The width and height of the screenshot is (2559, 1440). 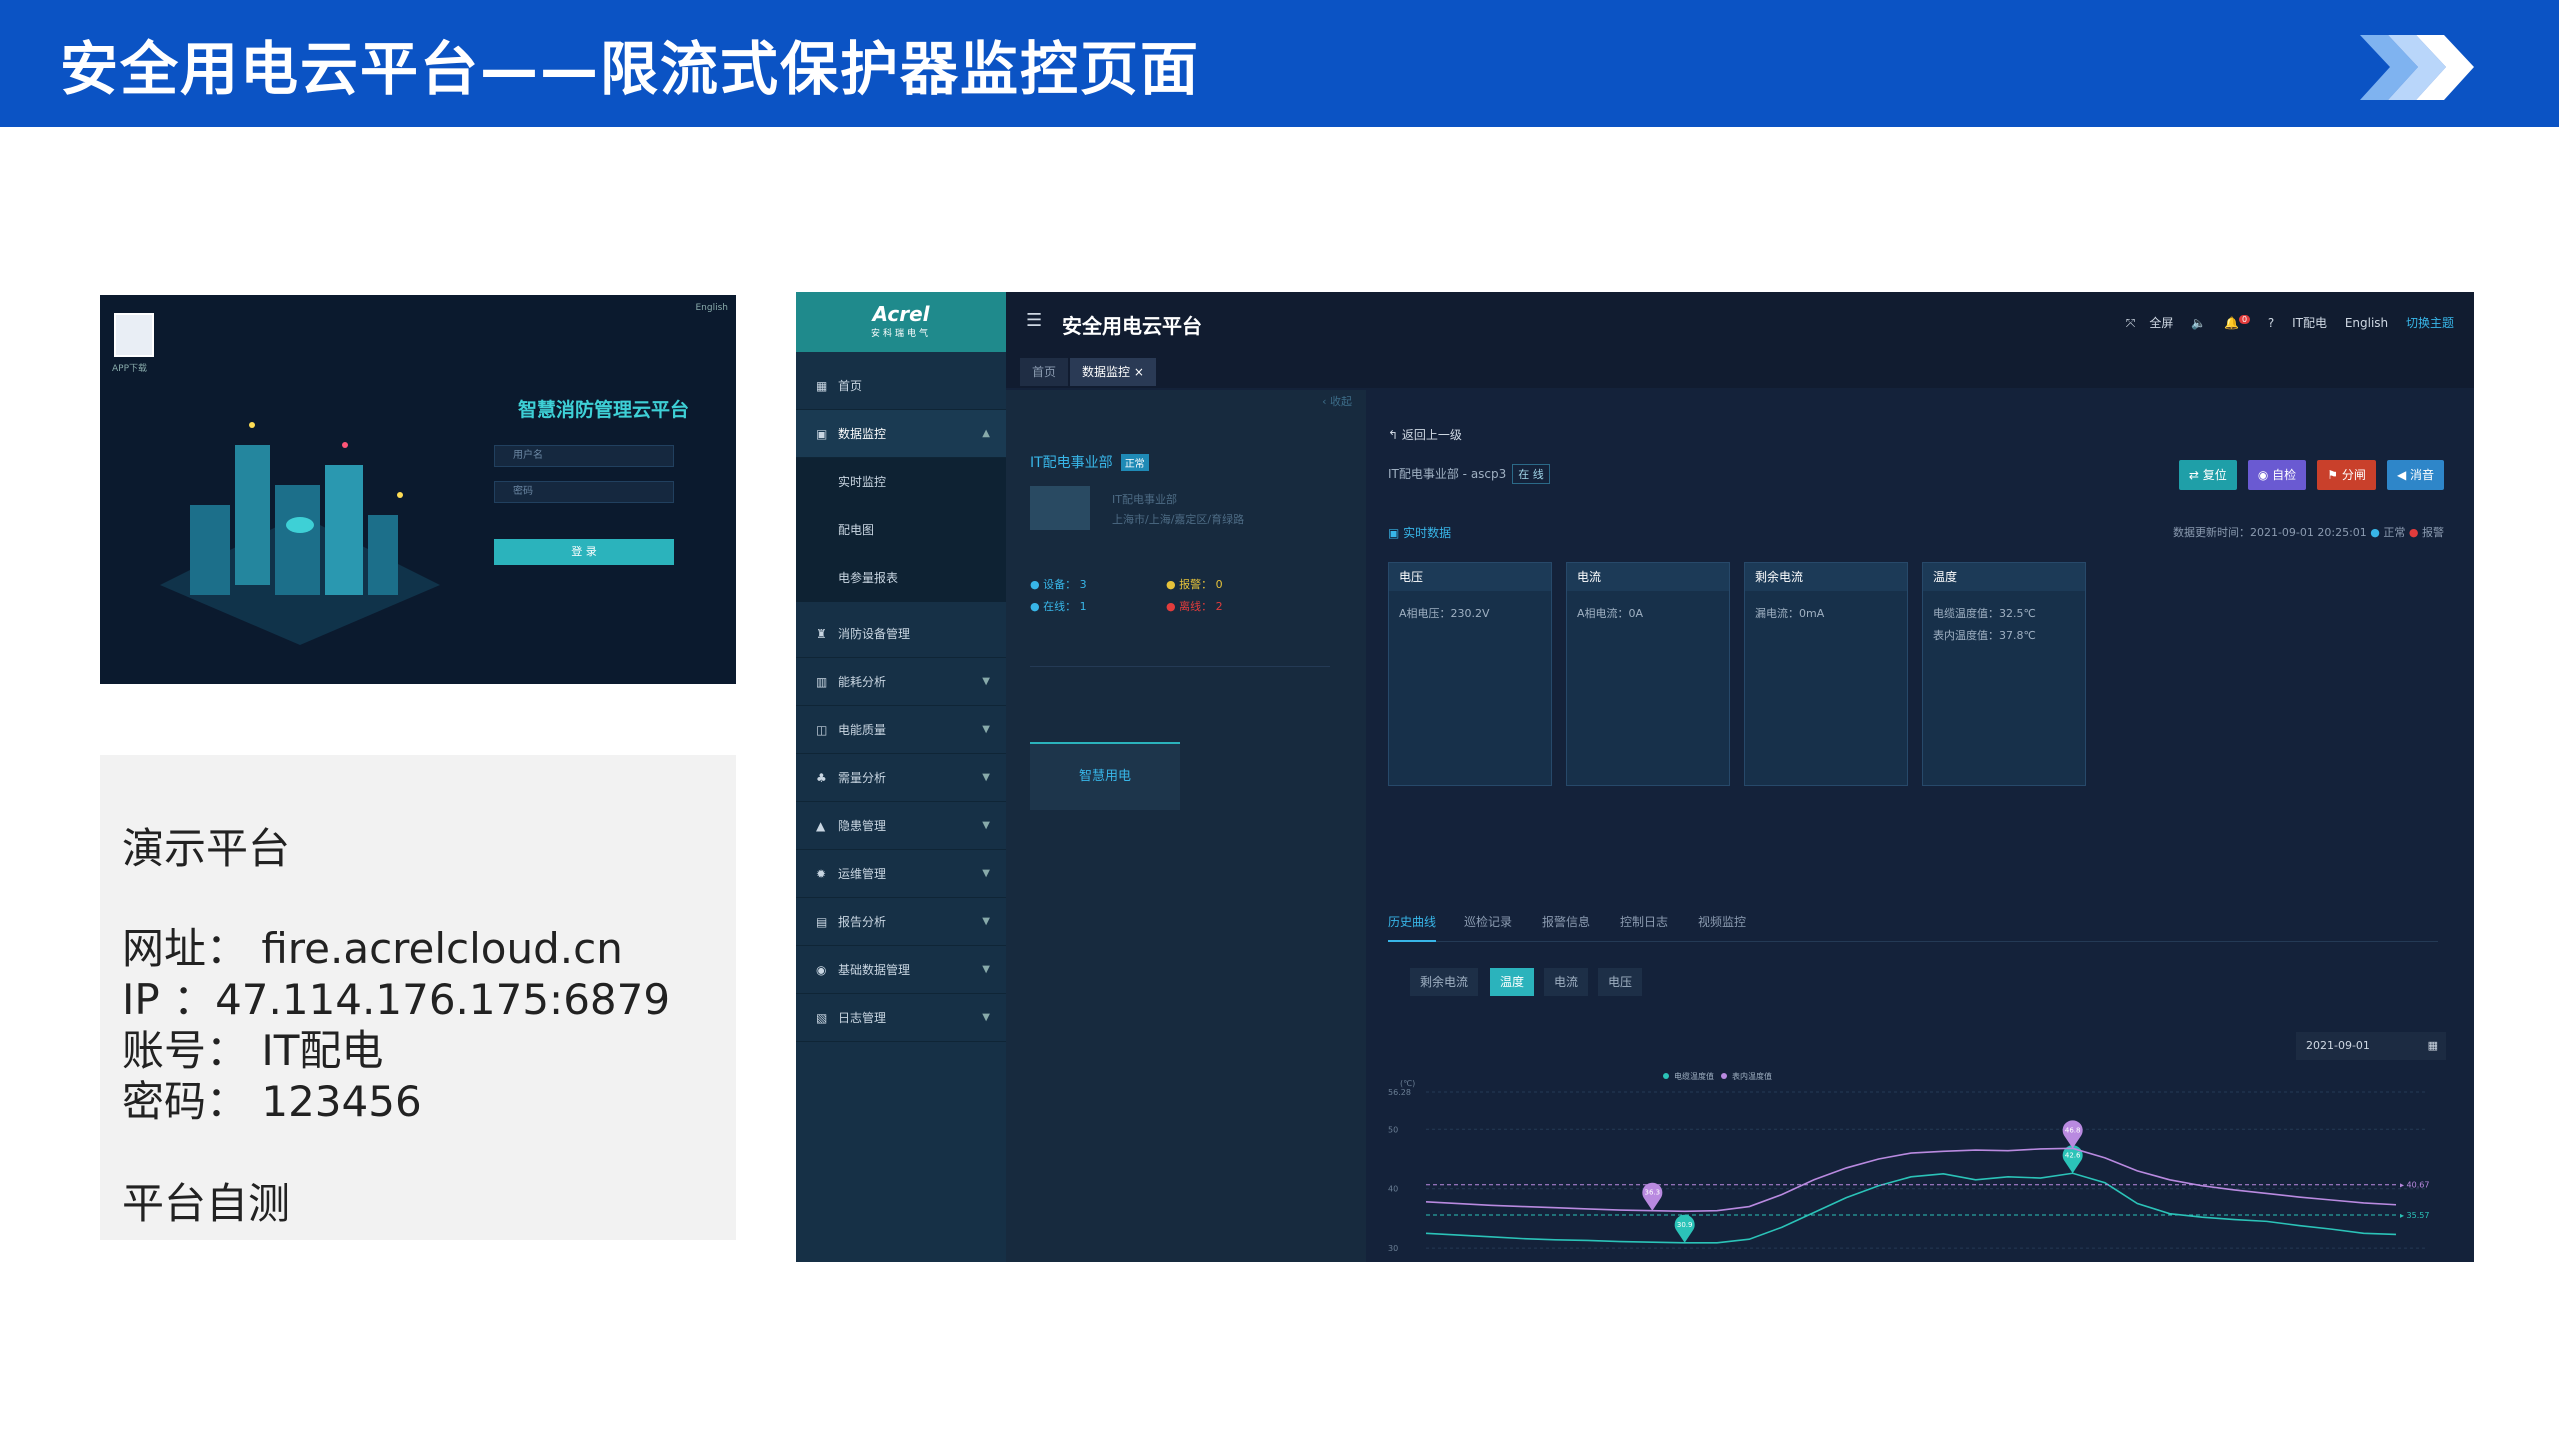 What do you see at coordinates (1180, 666) in the screenshot?
I see `divider` at bounding box center [1180, 666].